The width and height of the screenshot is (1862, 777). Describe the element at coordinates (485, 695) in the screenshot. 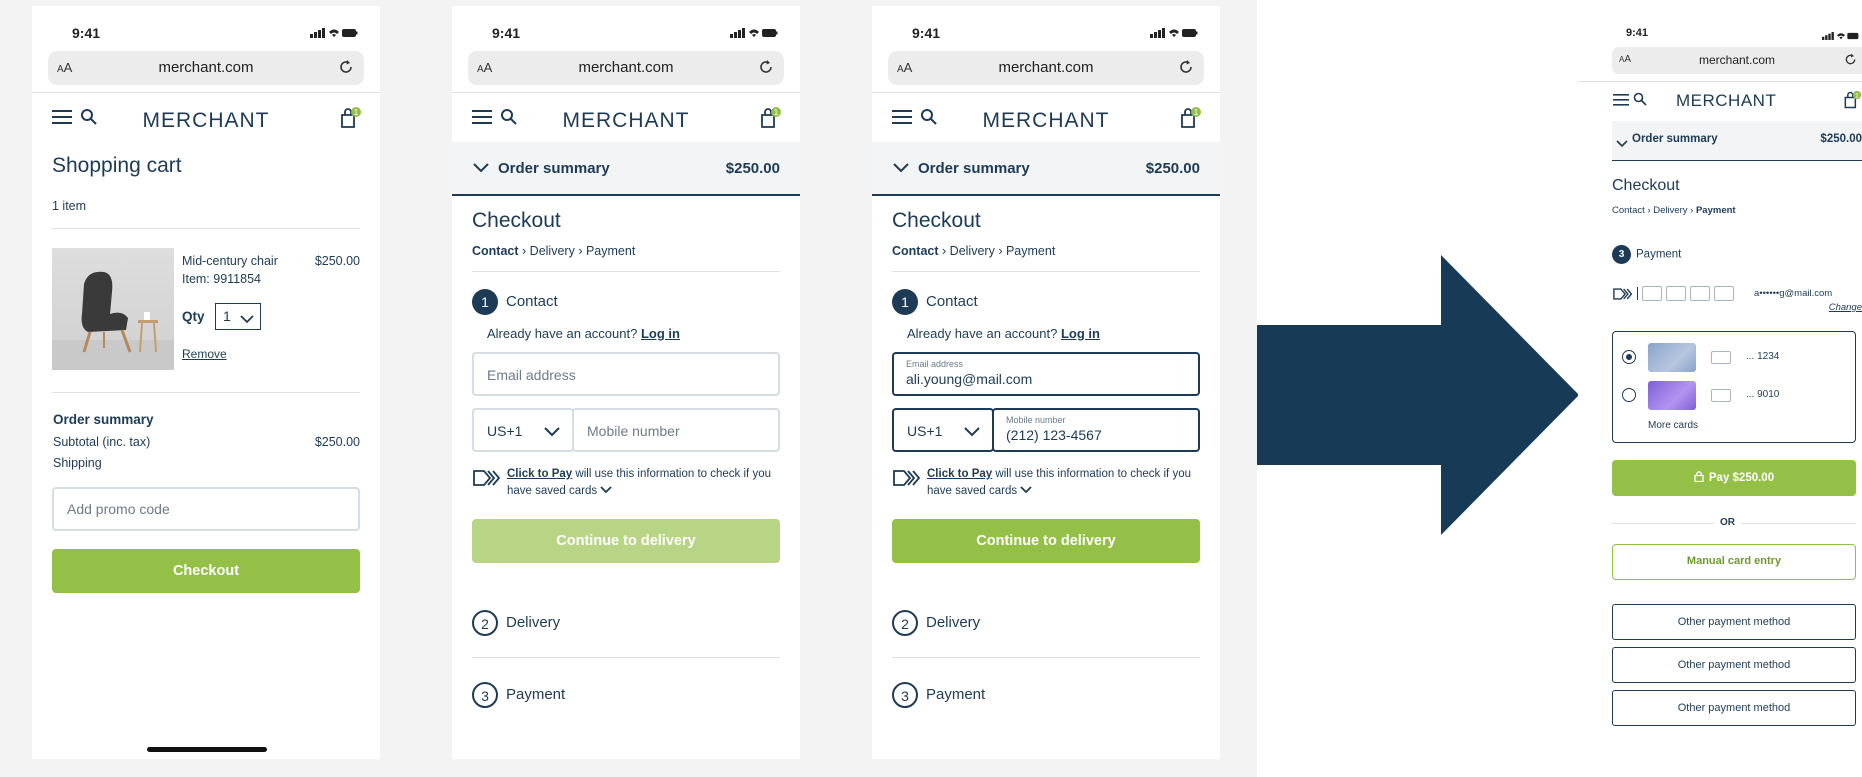

I see `step-number: 3` at that location.